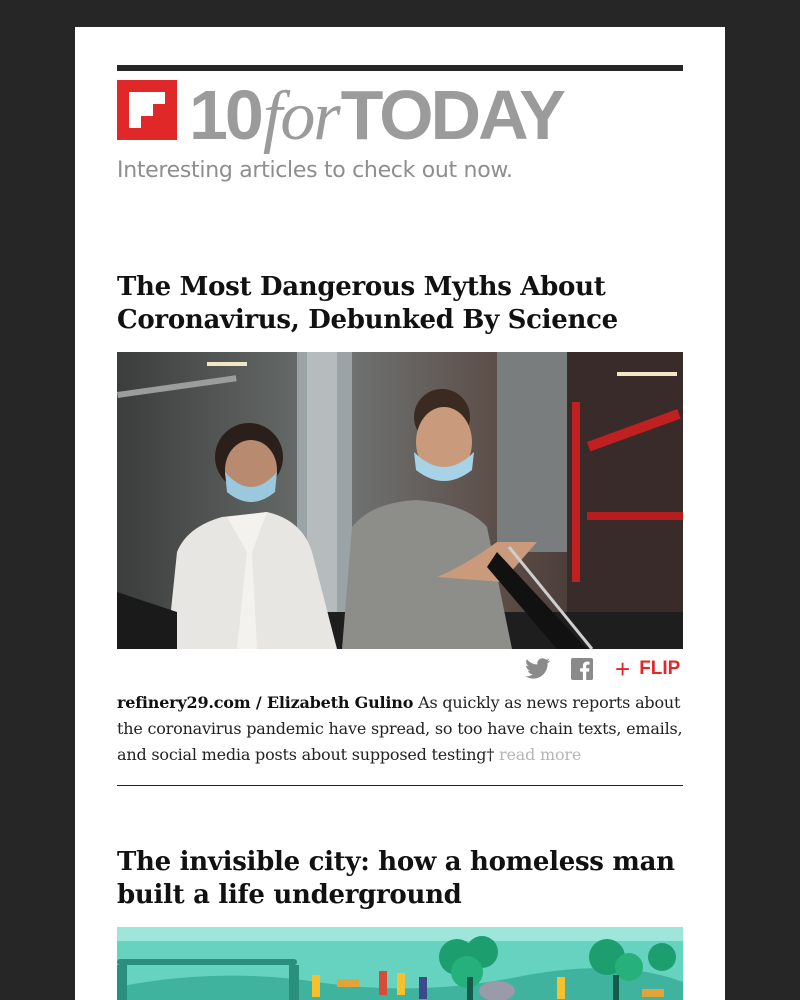 The width and height of the screenshot is (800, 1000). What do you see at coordinates (400, 785) in the screenshot?
I see `article-divider` at bounding box center [400, 785].